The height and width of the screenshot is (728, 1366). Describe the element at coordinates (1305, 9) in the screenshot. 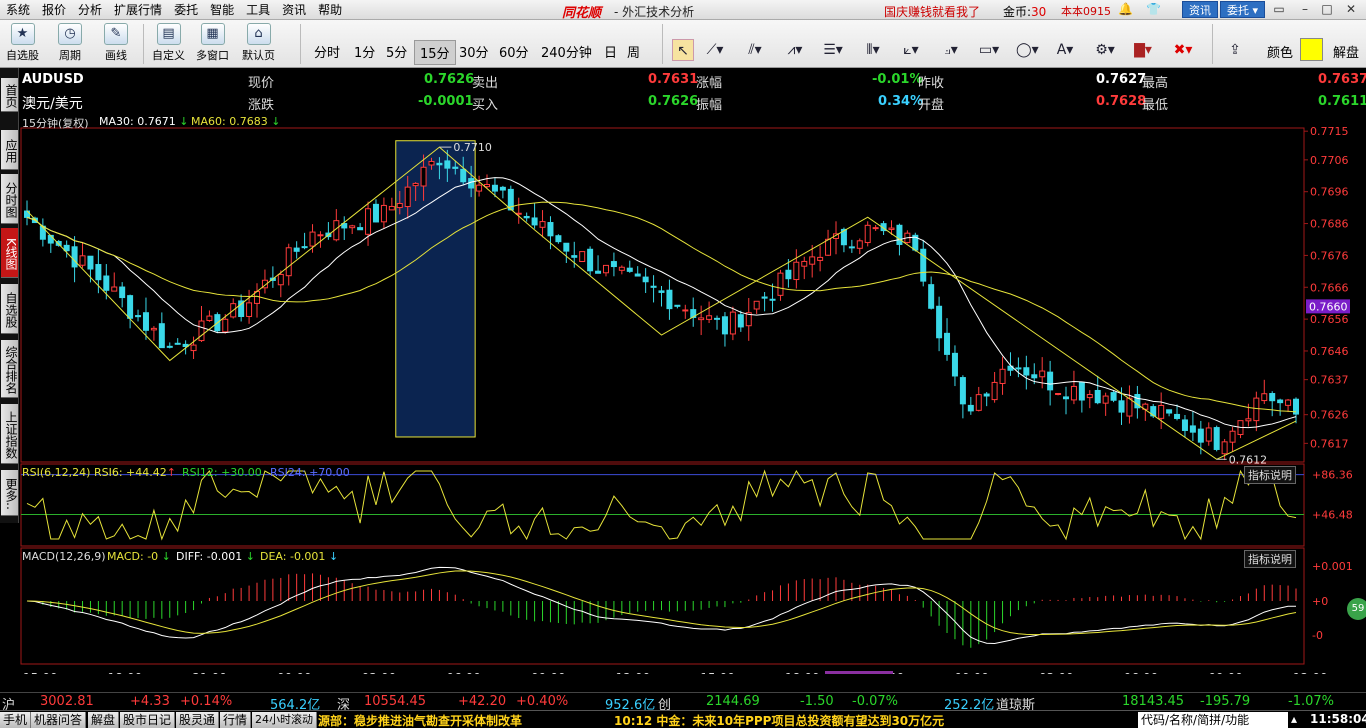

I see `minimize-icon: –` at that location.